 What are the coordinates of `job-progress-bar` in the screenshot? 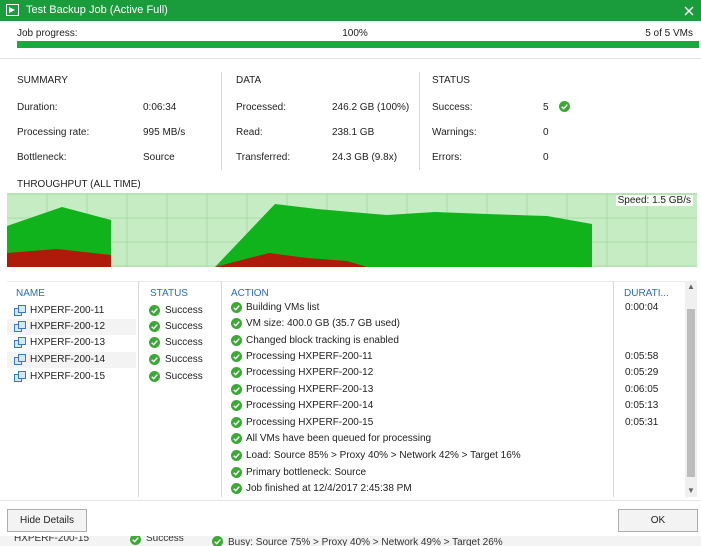 It's located at (358, 44).